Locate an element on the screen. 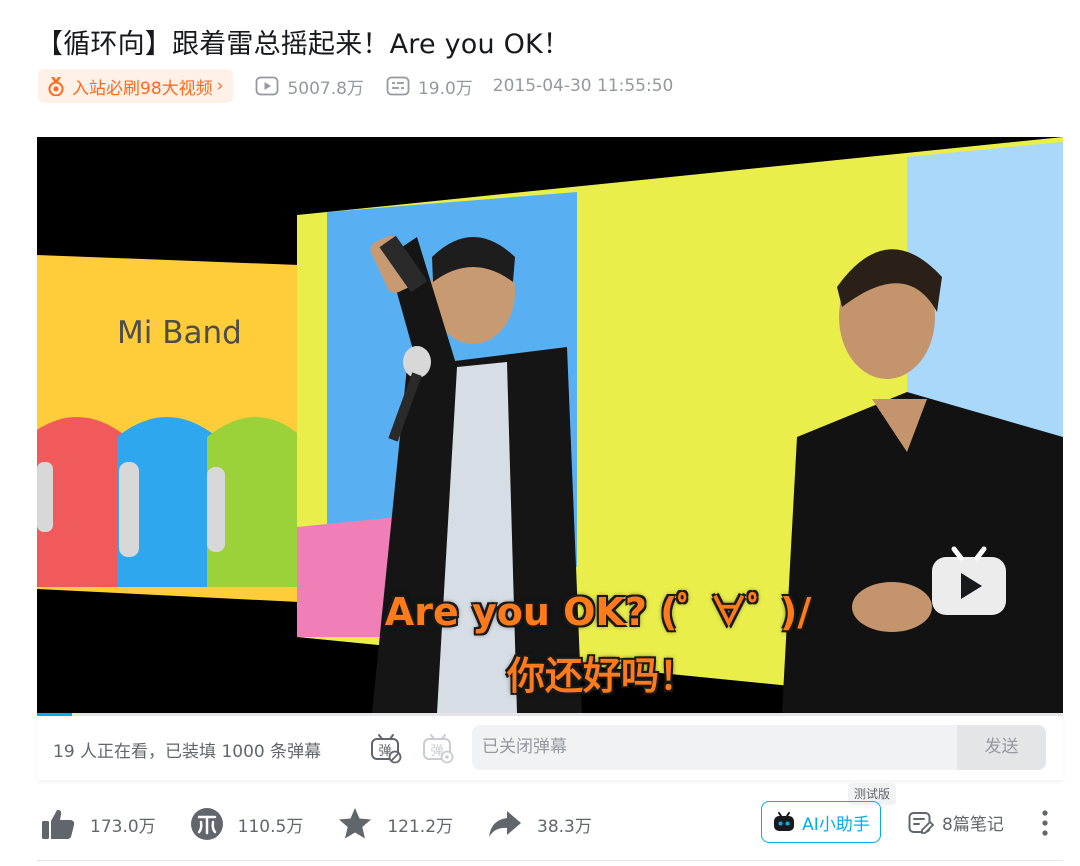  share-icon is located at coordinates (505, 824).